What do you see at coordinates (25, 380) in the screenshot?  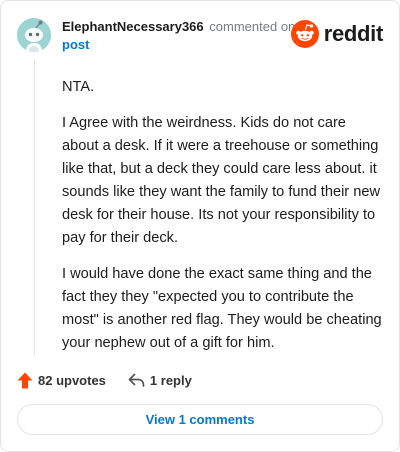 I see `upvote-arrow-icon` at bounding box center [25, 380].